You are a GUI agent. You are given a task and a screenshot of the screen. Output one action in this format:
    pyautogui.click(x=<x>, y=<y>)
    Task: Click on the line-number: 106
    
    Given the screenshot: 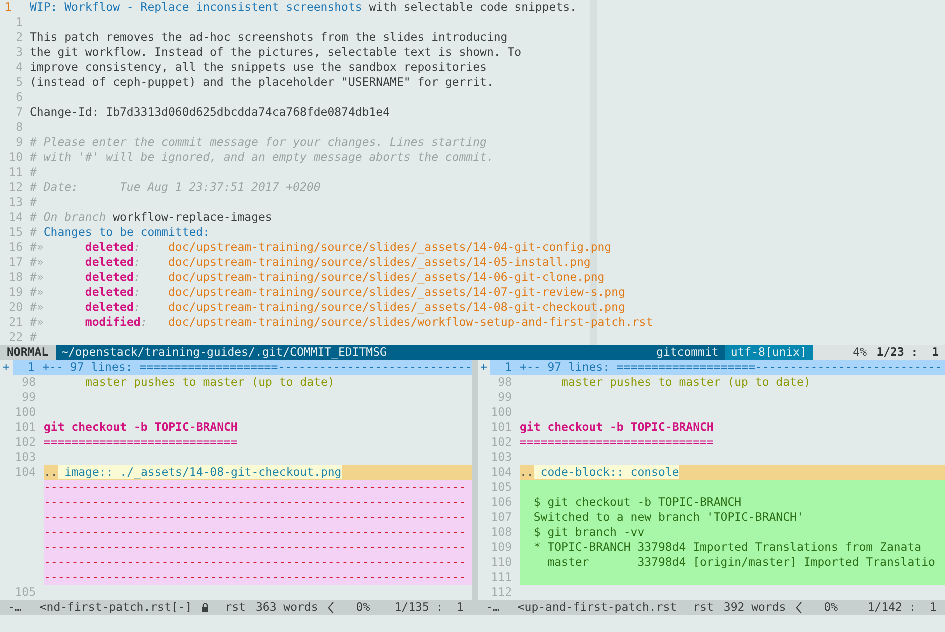 What is the action you would take?
    pyautogui.click(x=501, y=502)
    